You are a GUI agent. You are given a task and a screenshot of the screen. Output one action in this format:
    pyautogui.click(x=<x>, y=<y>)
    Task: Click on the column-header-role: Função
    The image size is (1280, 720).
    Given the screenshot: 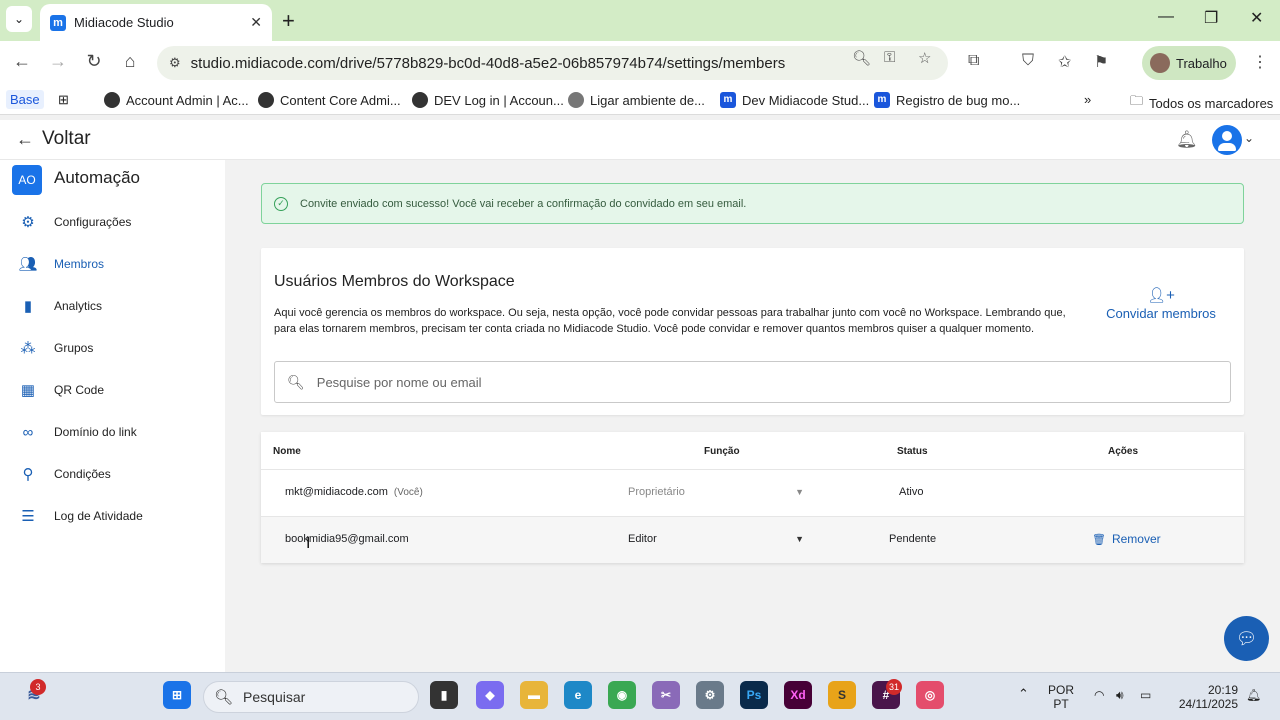 What is the action you would take?
    pyautogui.click(x=722, y=451)
    